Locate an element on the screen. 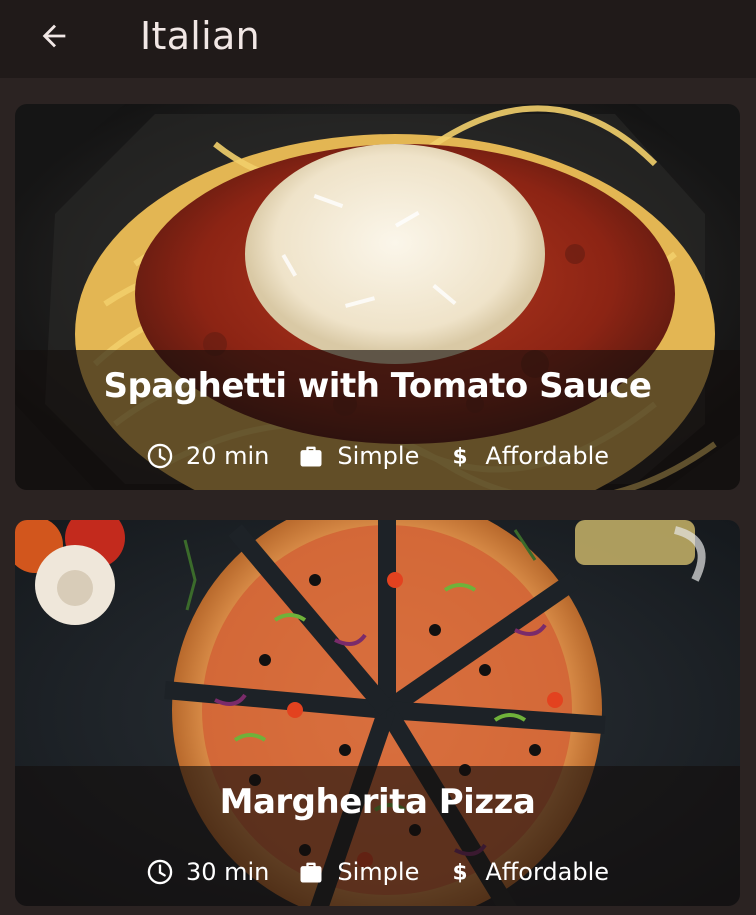 This screenshot has width=756, height=915. meal-meta: 30 min Simple $ Affordable is located at coordinates (377, 872).